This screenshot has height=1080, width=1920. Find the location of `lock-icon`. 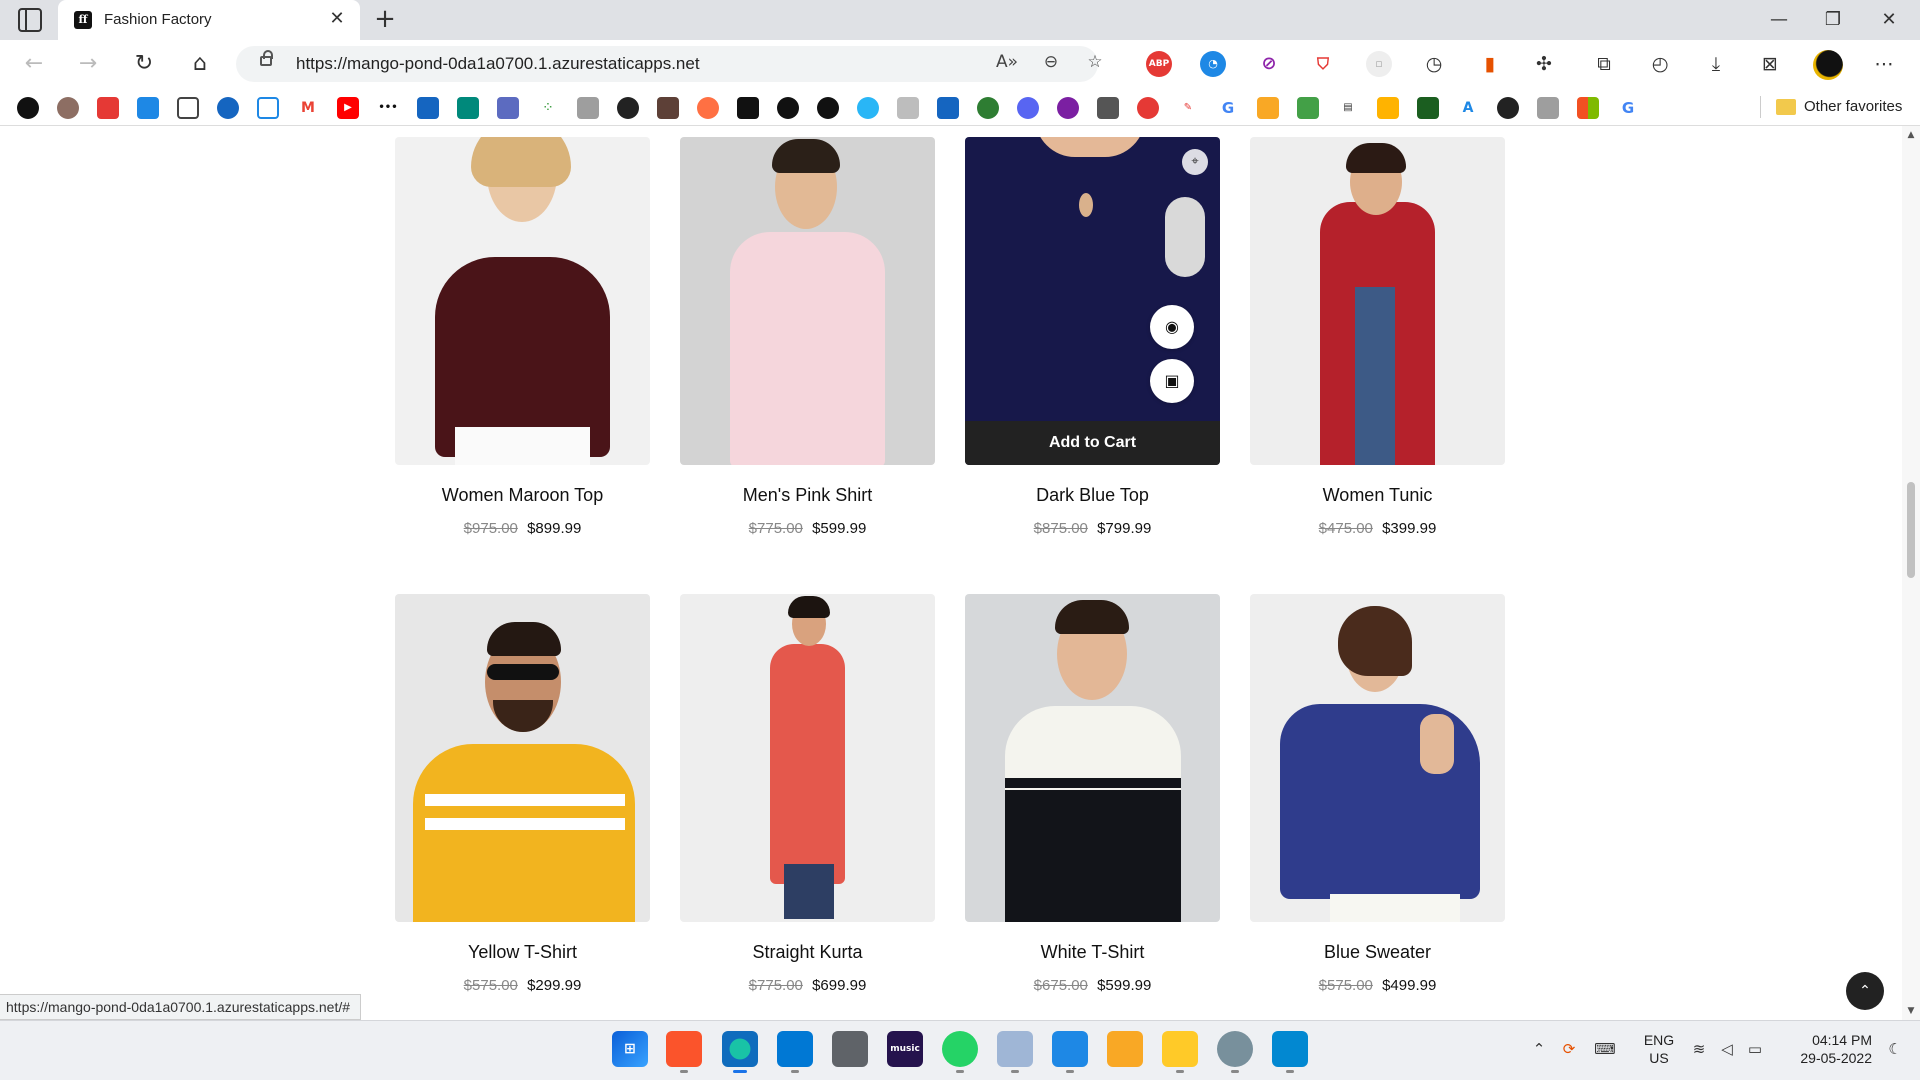

lock-icon is located at coordinates (266, 58).